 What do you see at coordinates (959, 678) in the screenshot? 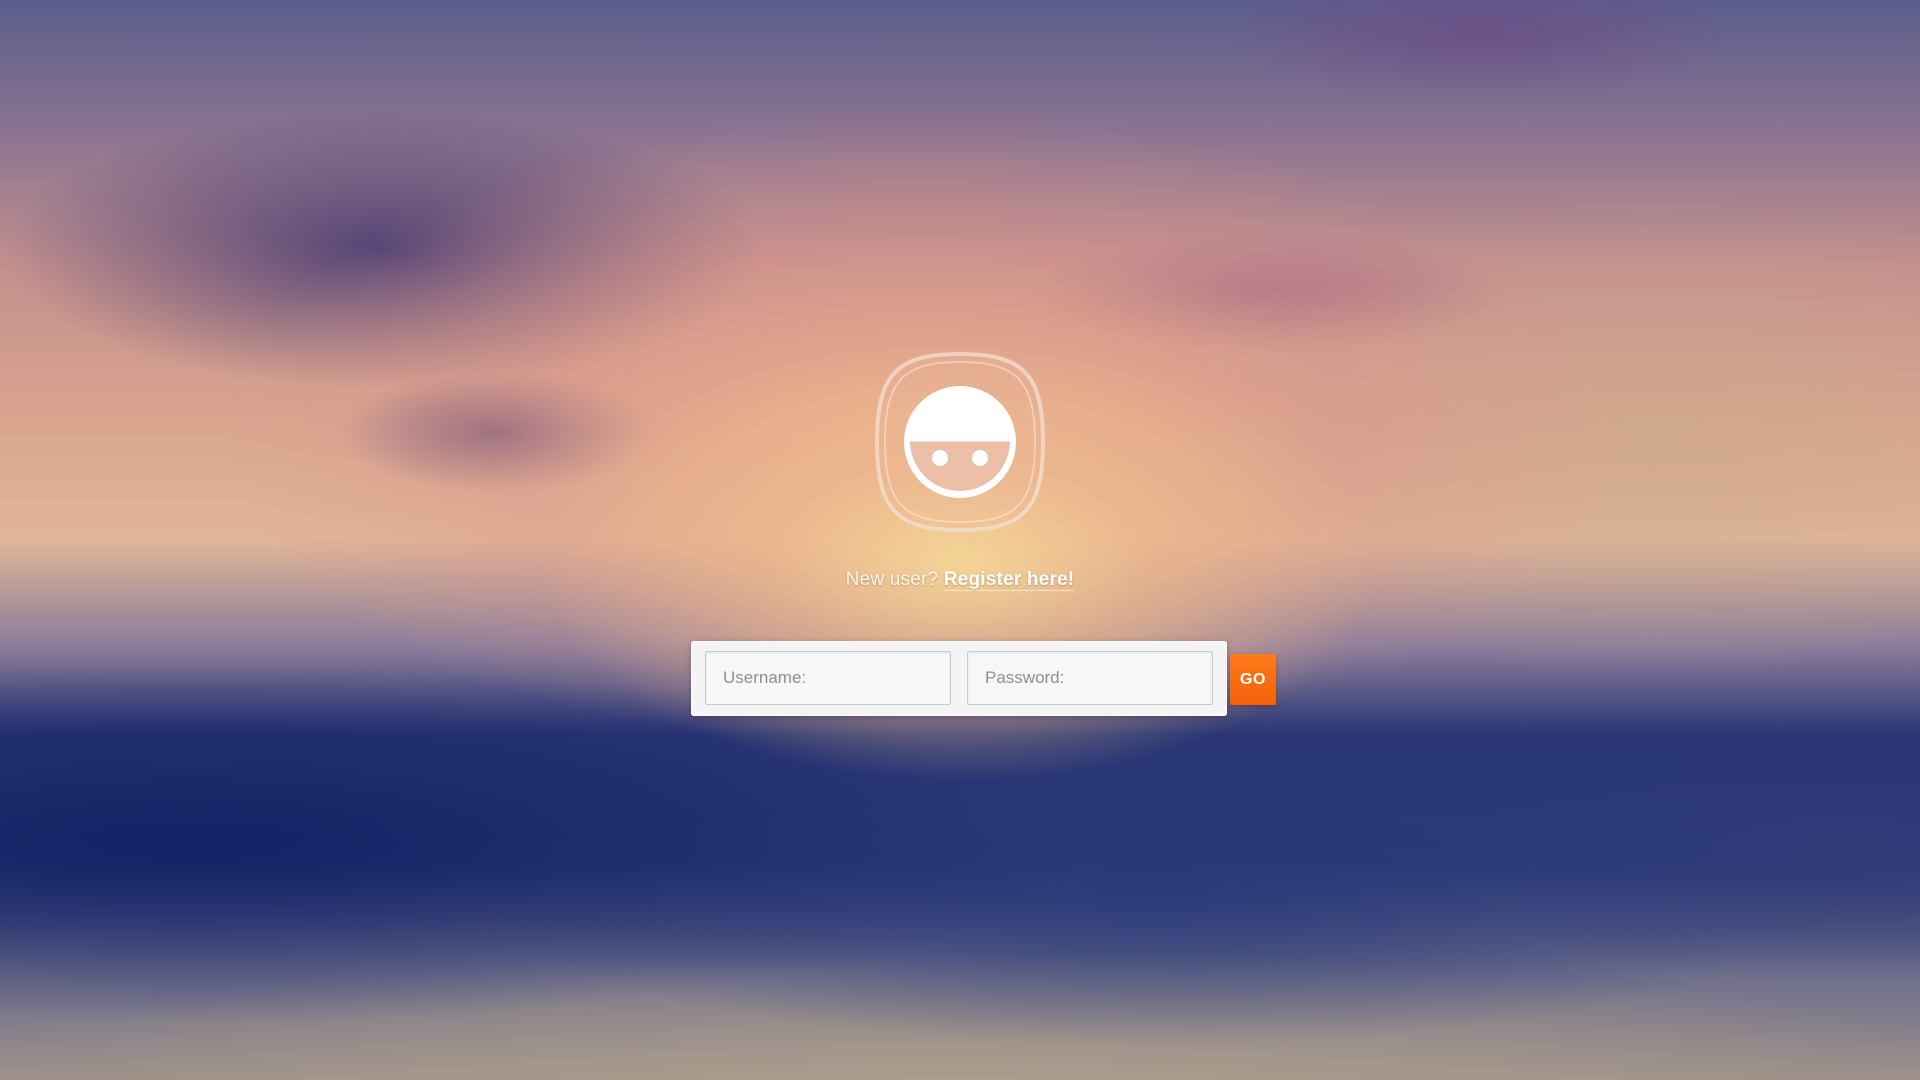
I see `login-form` at bounding box center [959, 678].